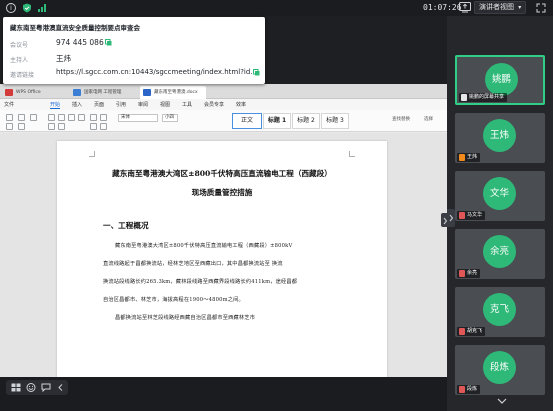 Image resolution: width=553 pixels, height=411 pixels. What do you see at coordinates (103, 92) in the screenshot?
I see `doc-tab: 国家电网 工程管理` at bounding box center [103, 92].